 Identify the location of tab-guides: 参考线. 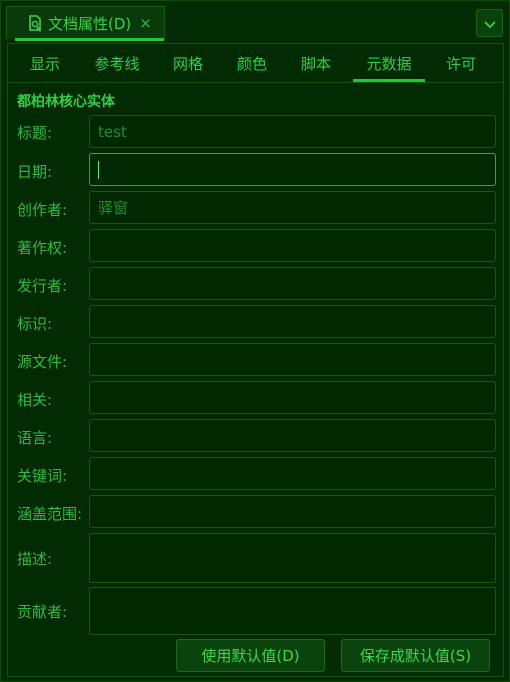
(117, 63).